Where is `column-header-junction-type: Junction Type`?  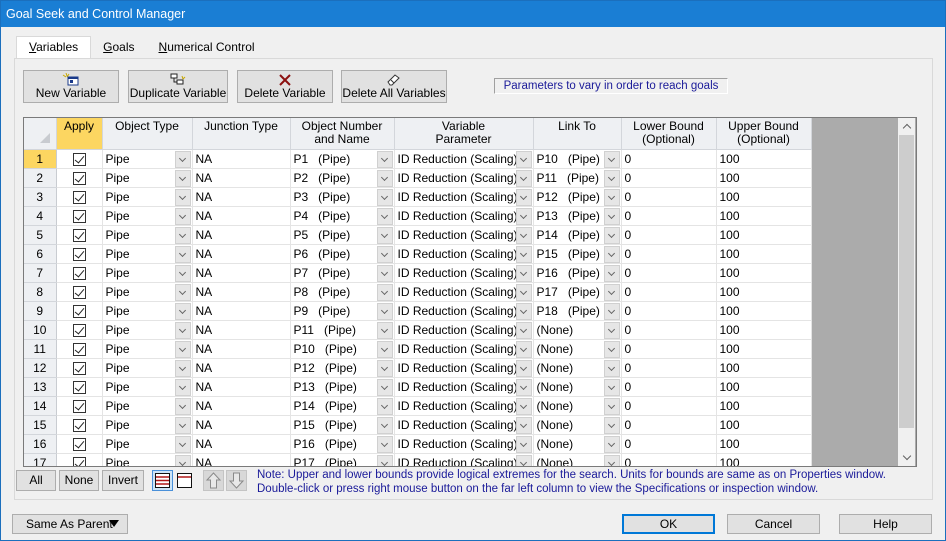
column-header-junction-type: Junction Type is located at coordinates (241, 134).